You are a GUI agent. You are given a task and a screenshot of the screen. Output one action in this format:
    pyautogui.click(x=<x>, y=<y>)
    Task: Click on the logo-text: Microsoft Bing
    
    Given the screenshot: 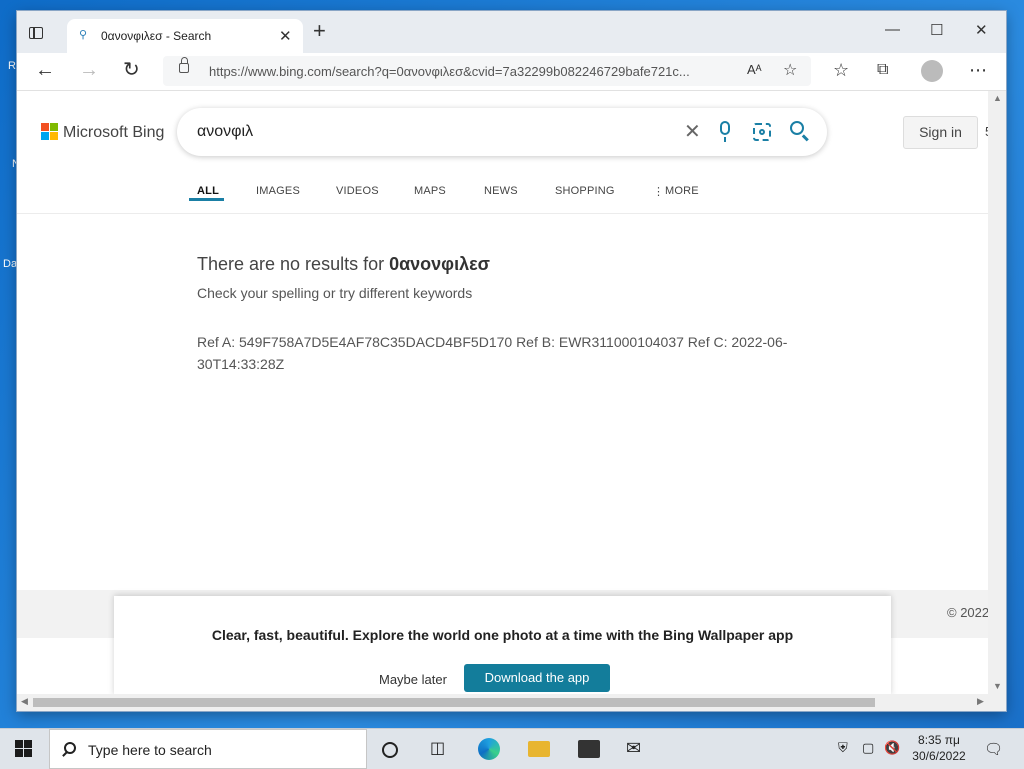 What is the action you would take?
    pyautogui.click(x=114, y=132)
    